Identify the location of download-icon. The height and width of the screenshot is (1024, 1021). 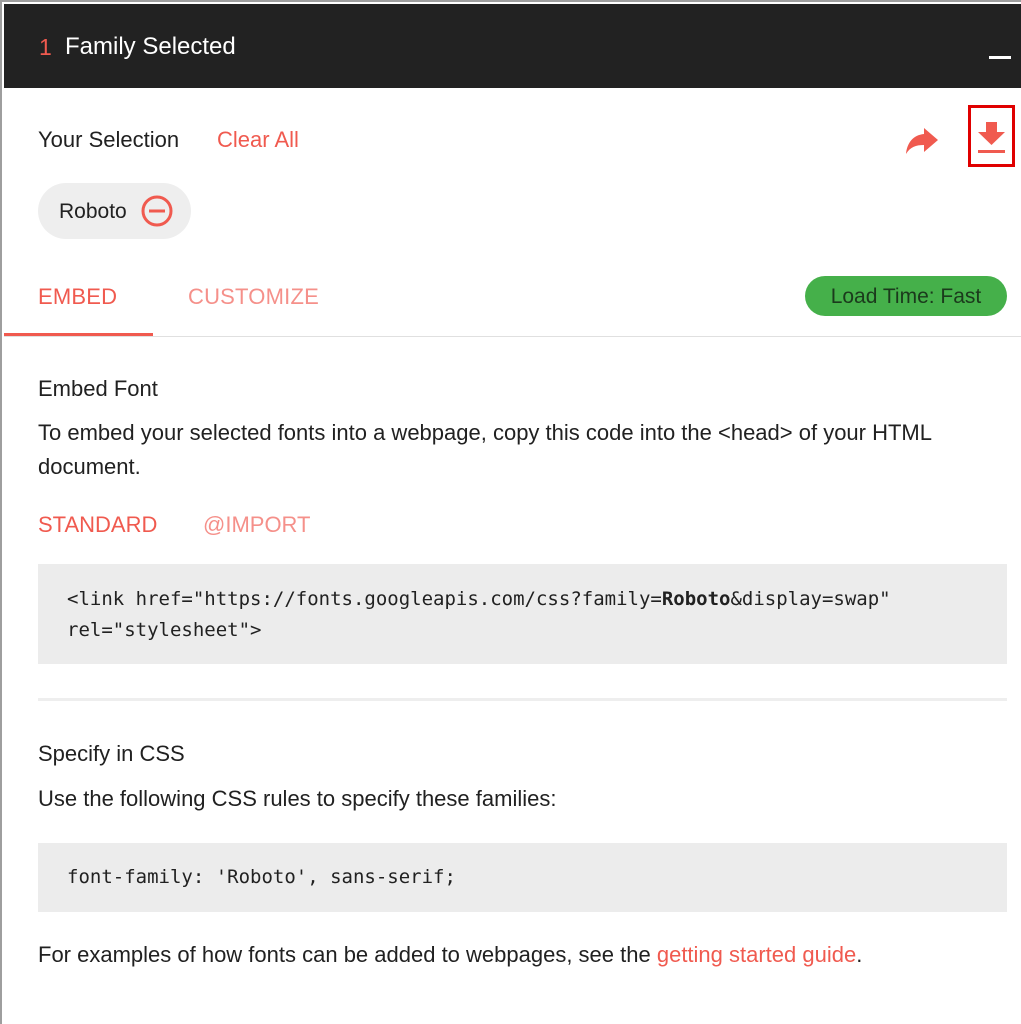
(991, 137).